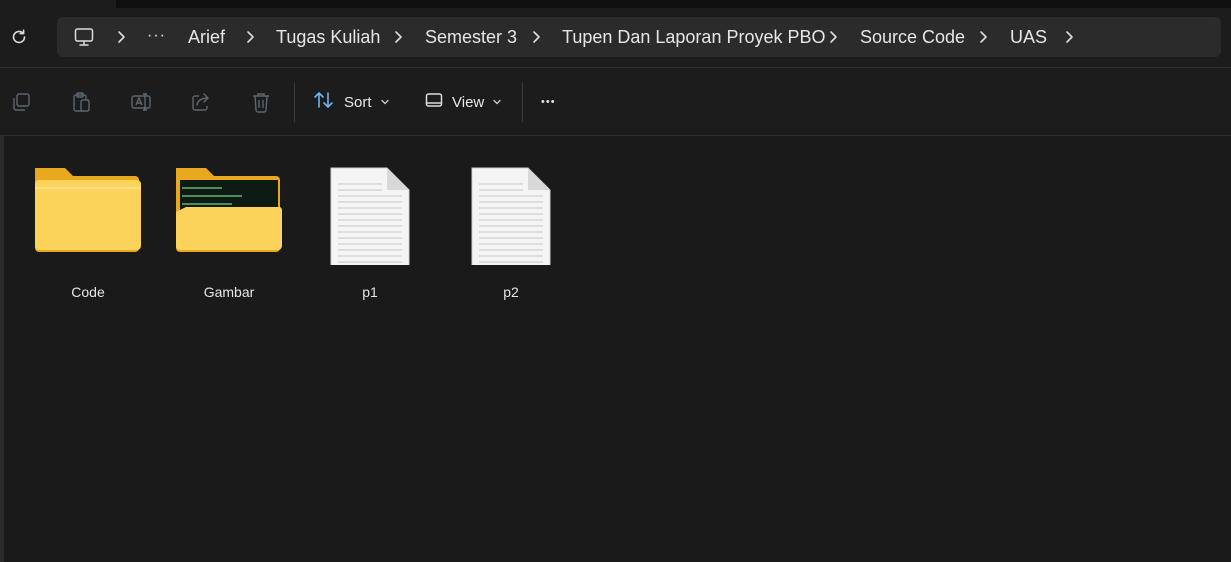 The image size is (1231, 562). What do you see at coordinates (88, 207) in the screenshot?
I see `folder-icon` at bounding box center [88, 207].